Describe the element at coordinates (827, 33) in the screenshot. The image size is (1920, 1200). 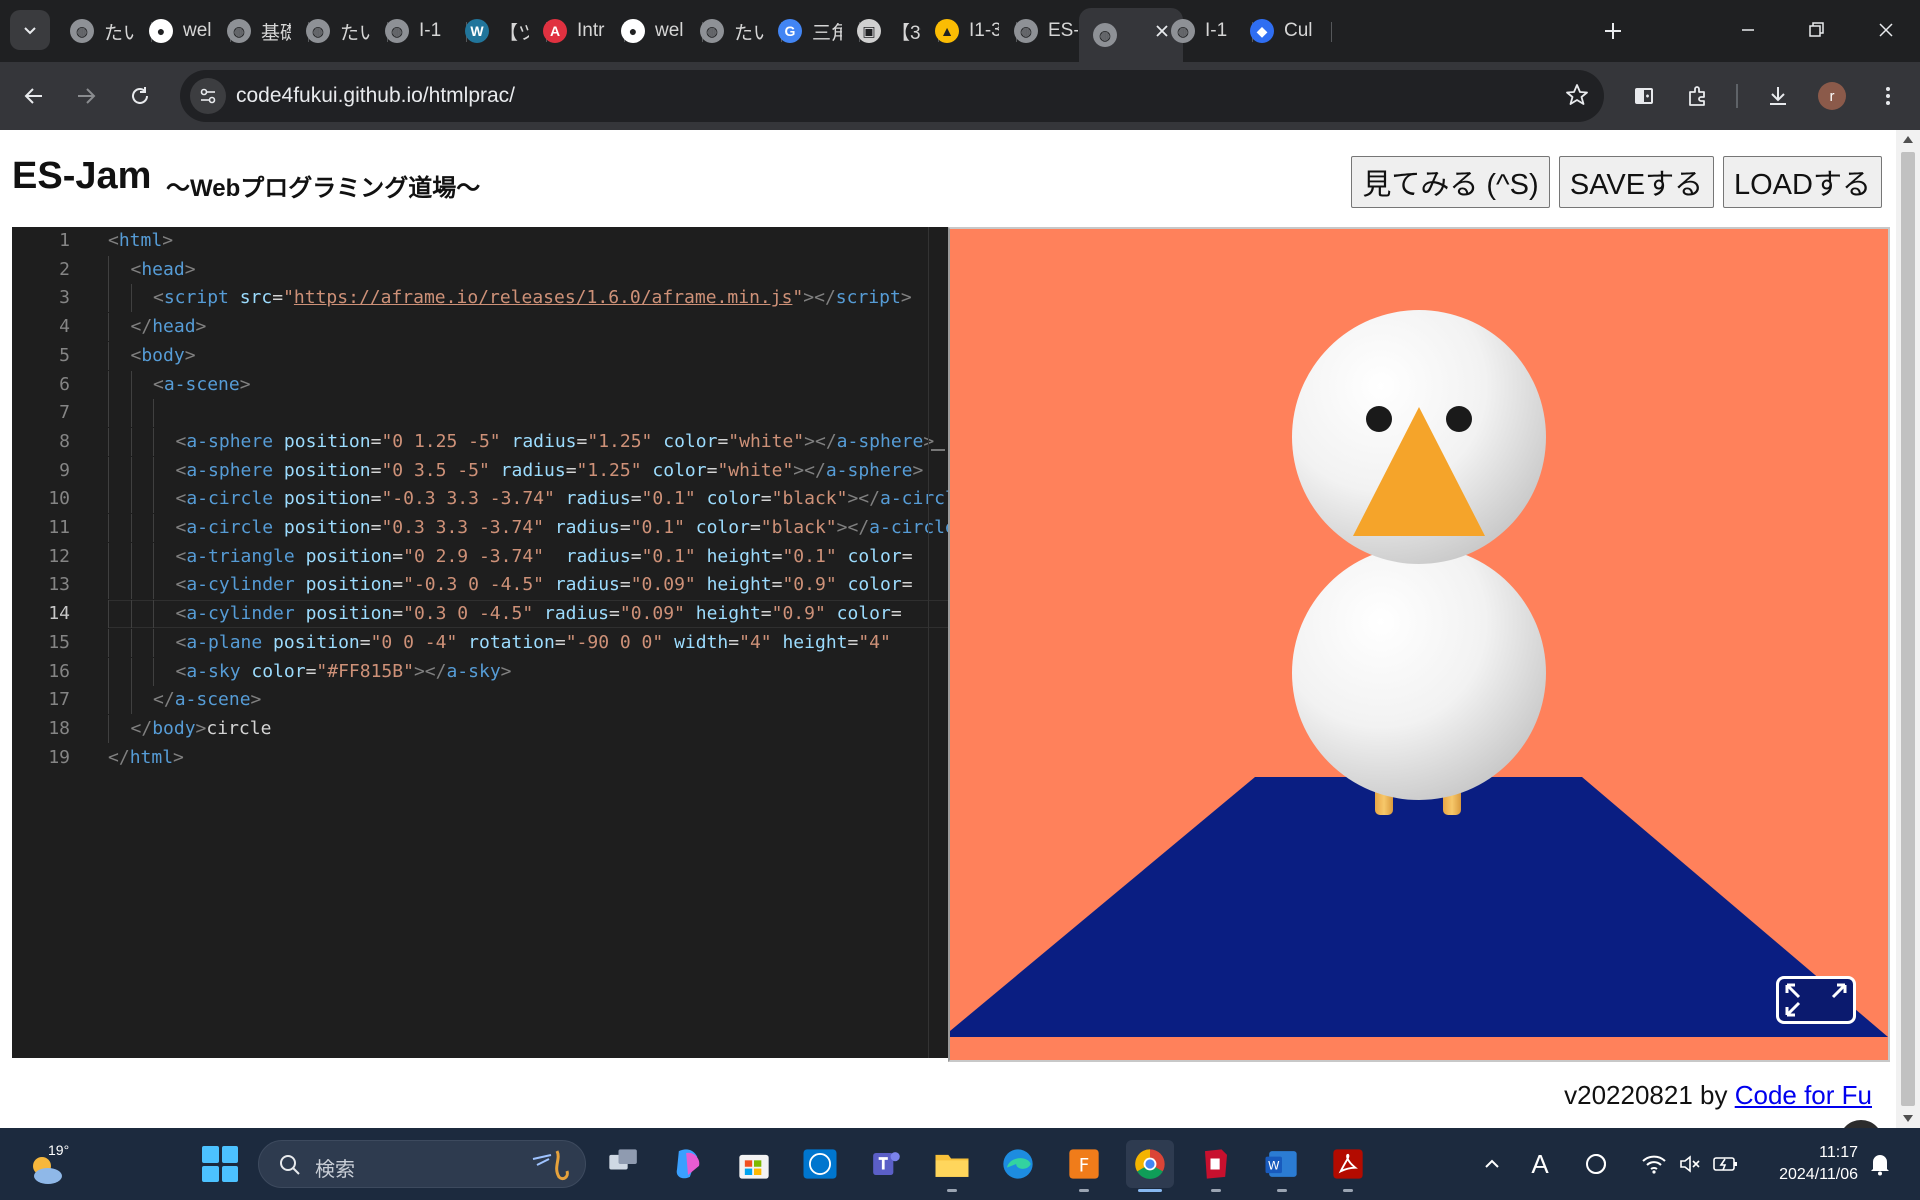
I see `tab-title: 三角` at that location.